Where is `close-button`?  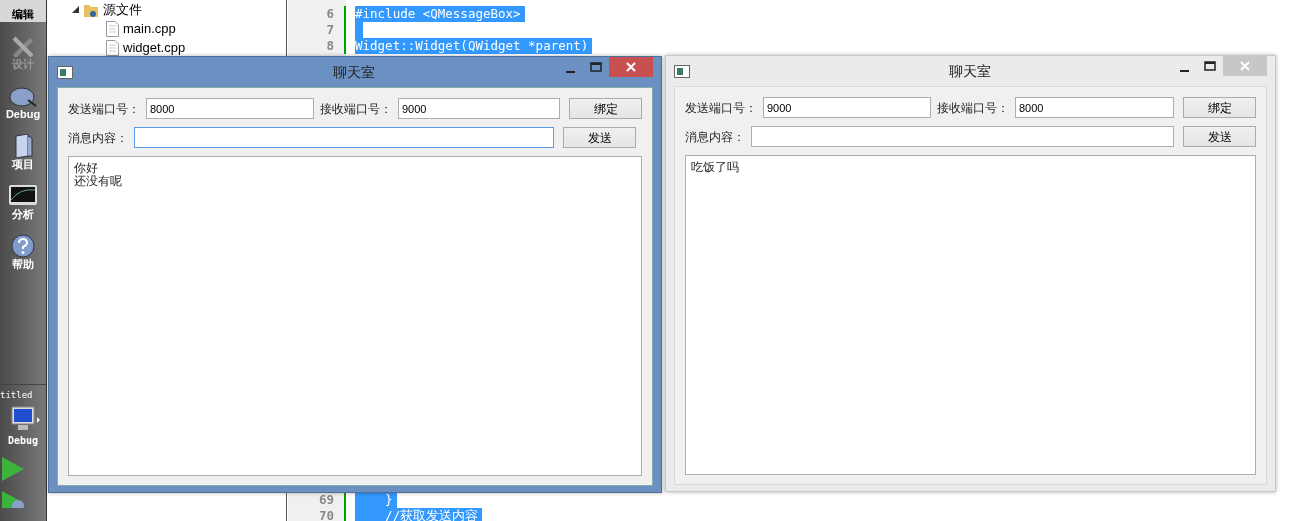
close-button is located at coordinates (631, 67).